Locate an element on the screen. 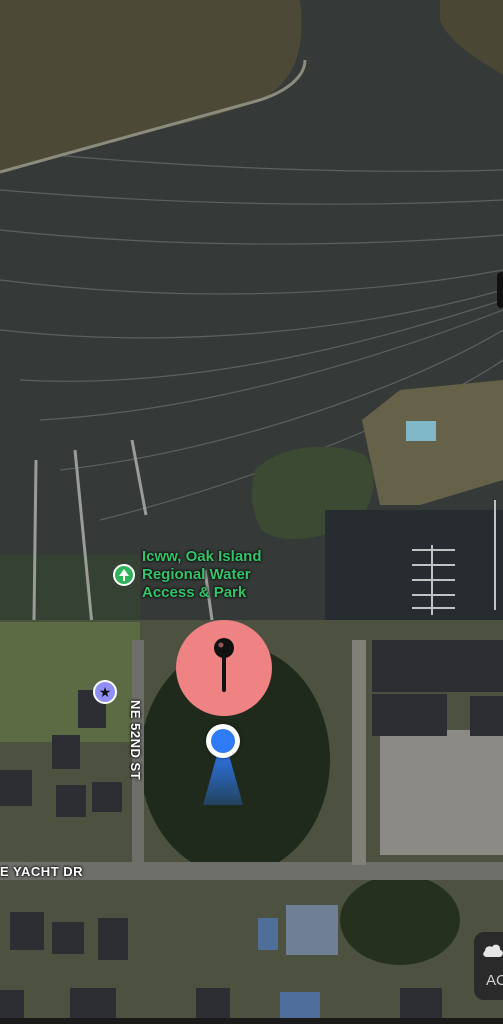 This screenshot has height=1024, width=503. pool is located at coordinates (421, 431).